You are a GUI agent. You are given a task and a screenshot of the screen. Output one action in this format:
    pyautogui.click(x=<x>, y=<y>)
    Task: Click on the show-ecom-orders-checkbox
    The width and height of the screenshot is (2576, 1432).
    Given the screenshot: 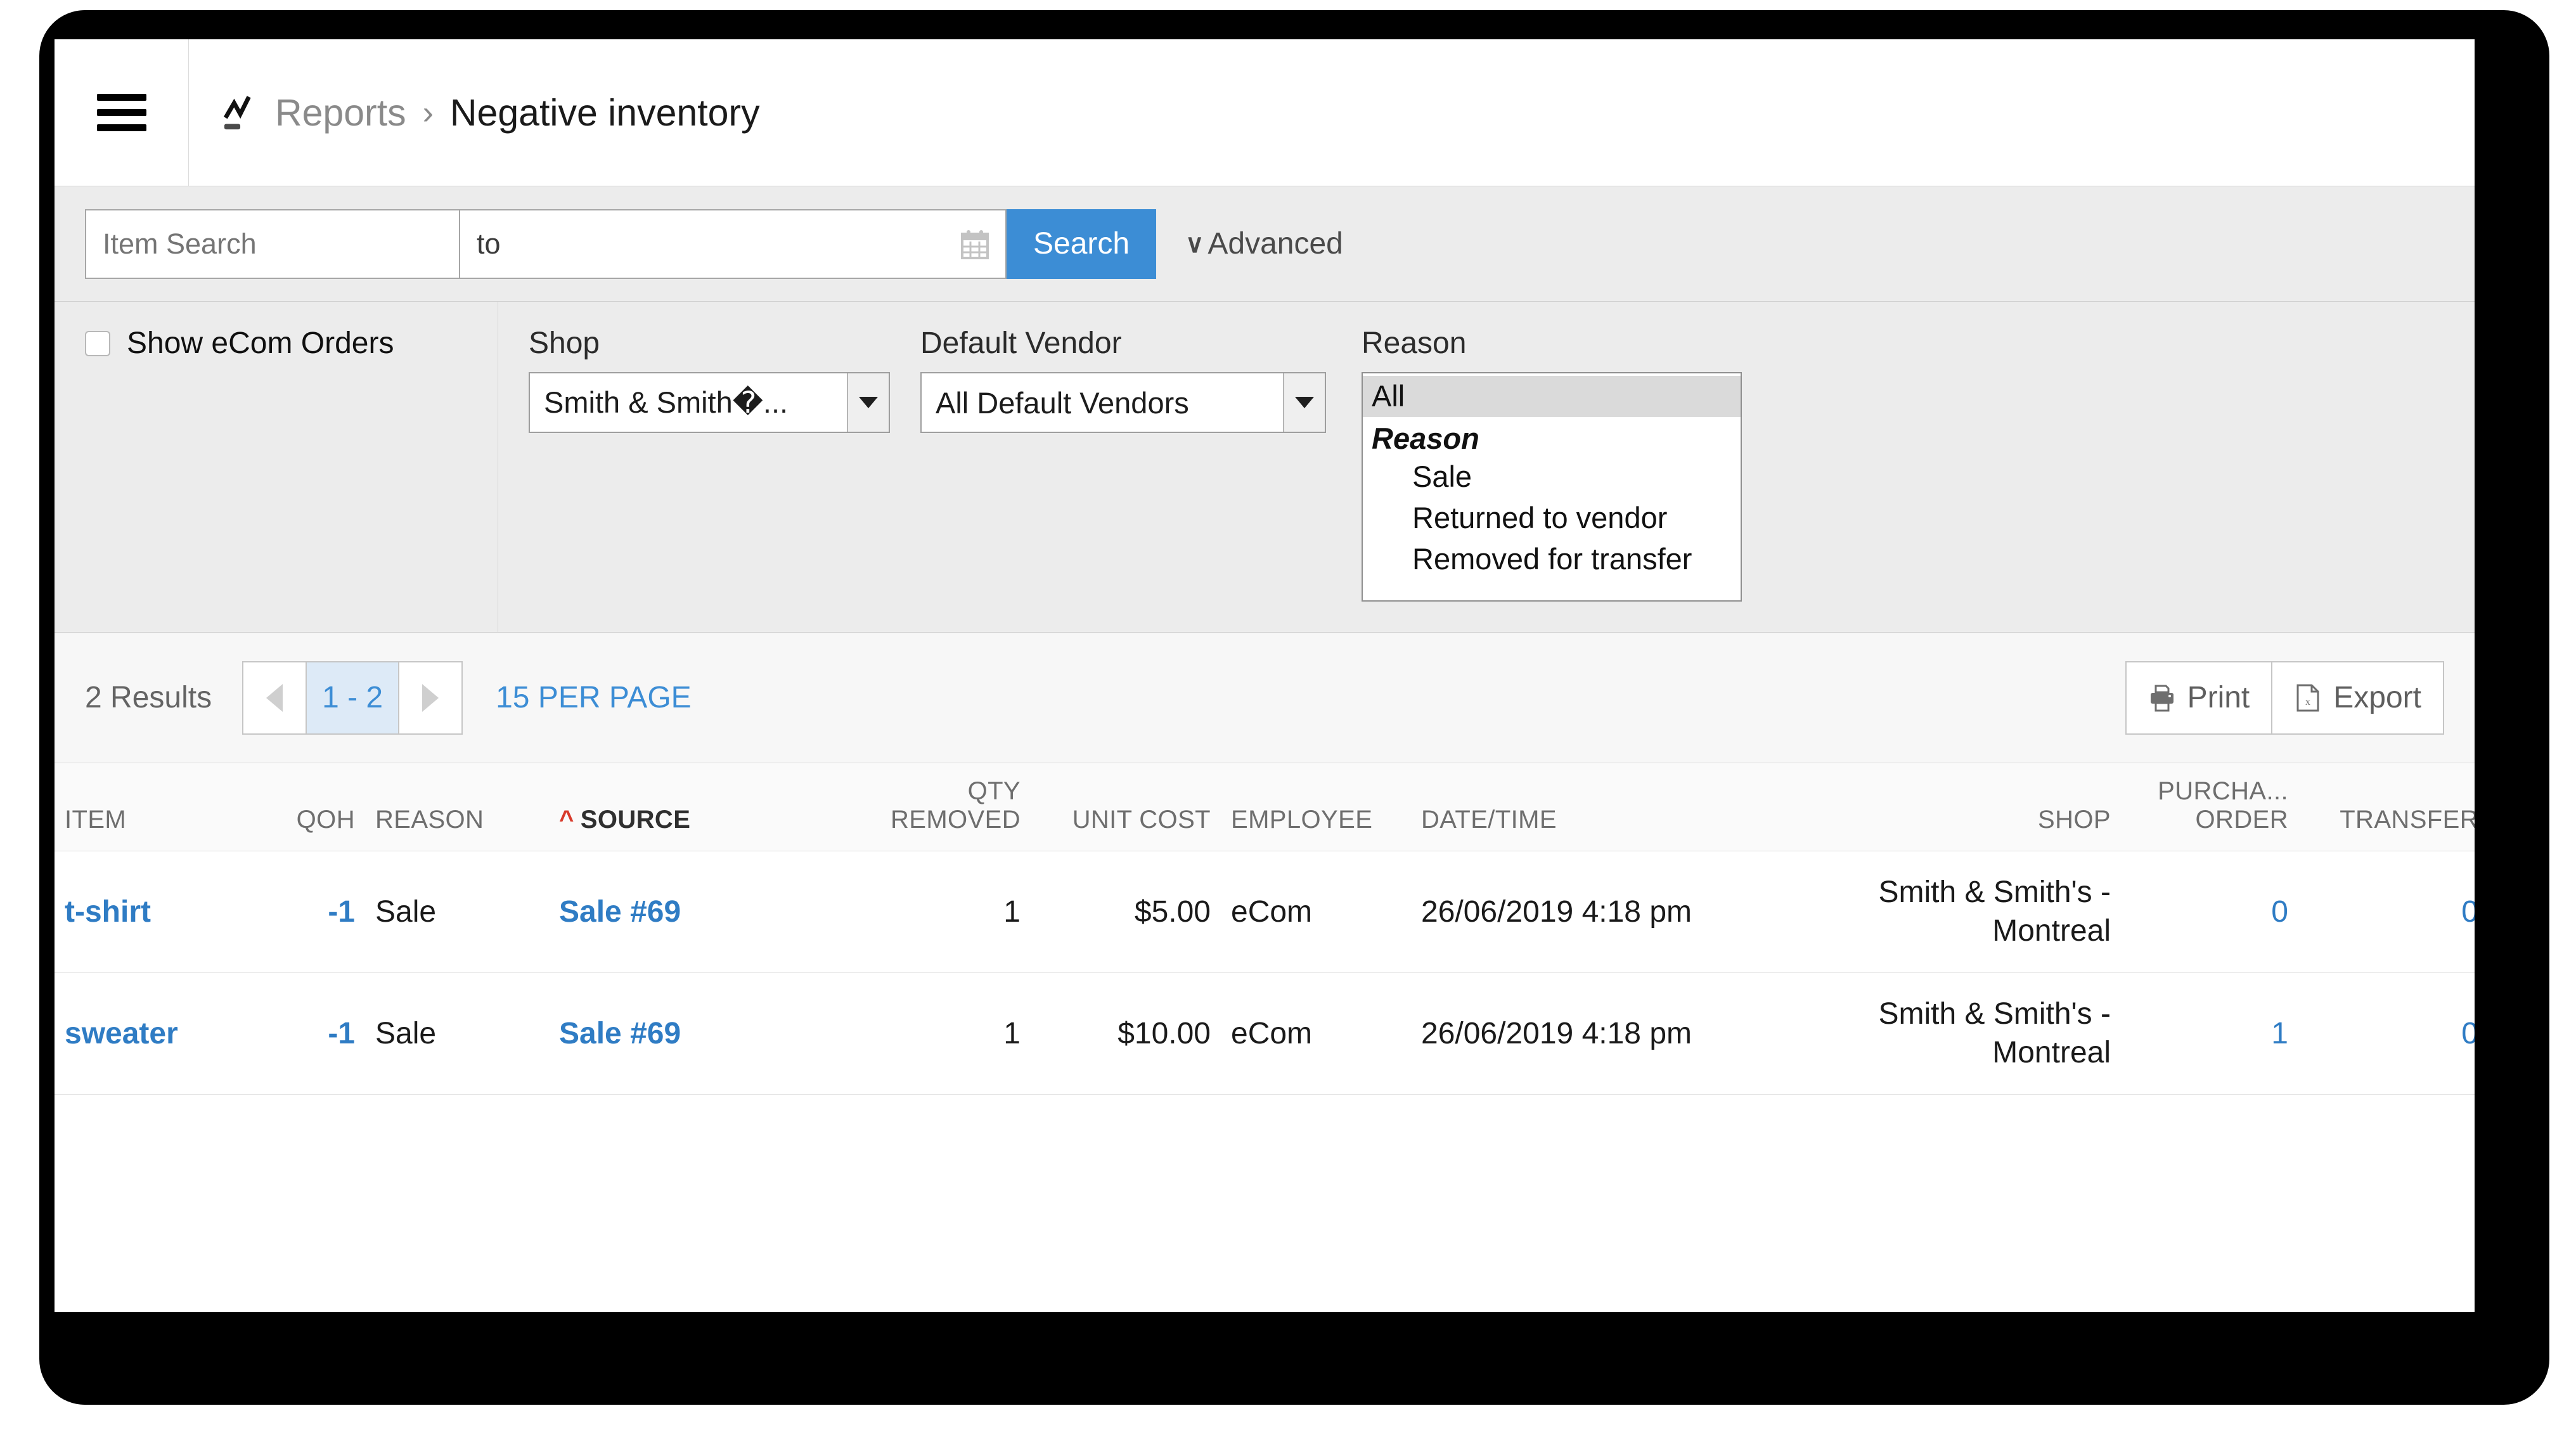 What is the action you would take?
    pyautogui.click(x=98, y=343)
    